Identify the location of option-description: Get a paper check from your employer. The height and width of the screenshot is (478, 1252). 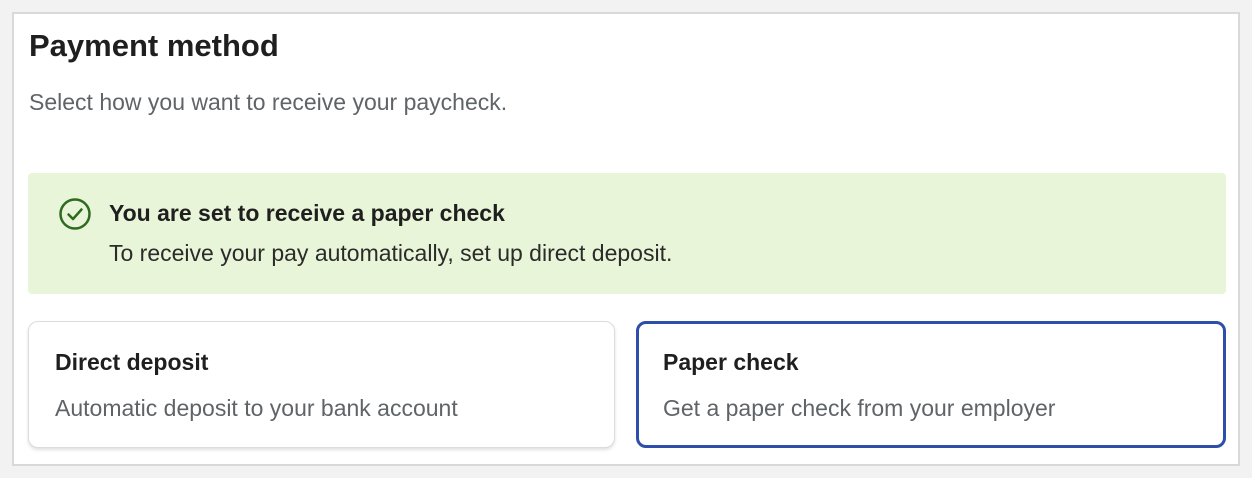
(859, 408).